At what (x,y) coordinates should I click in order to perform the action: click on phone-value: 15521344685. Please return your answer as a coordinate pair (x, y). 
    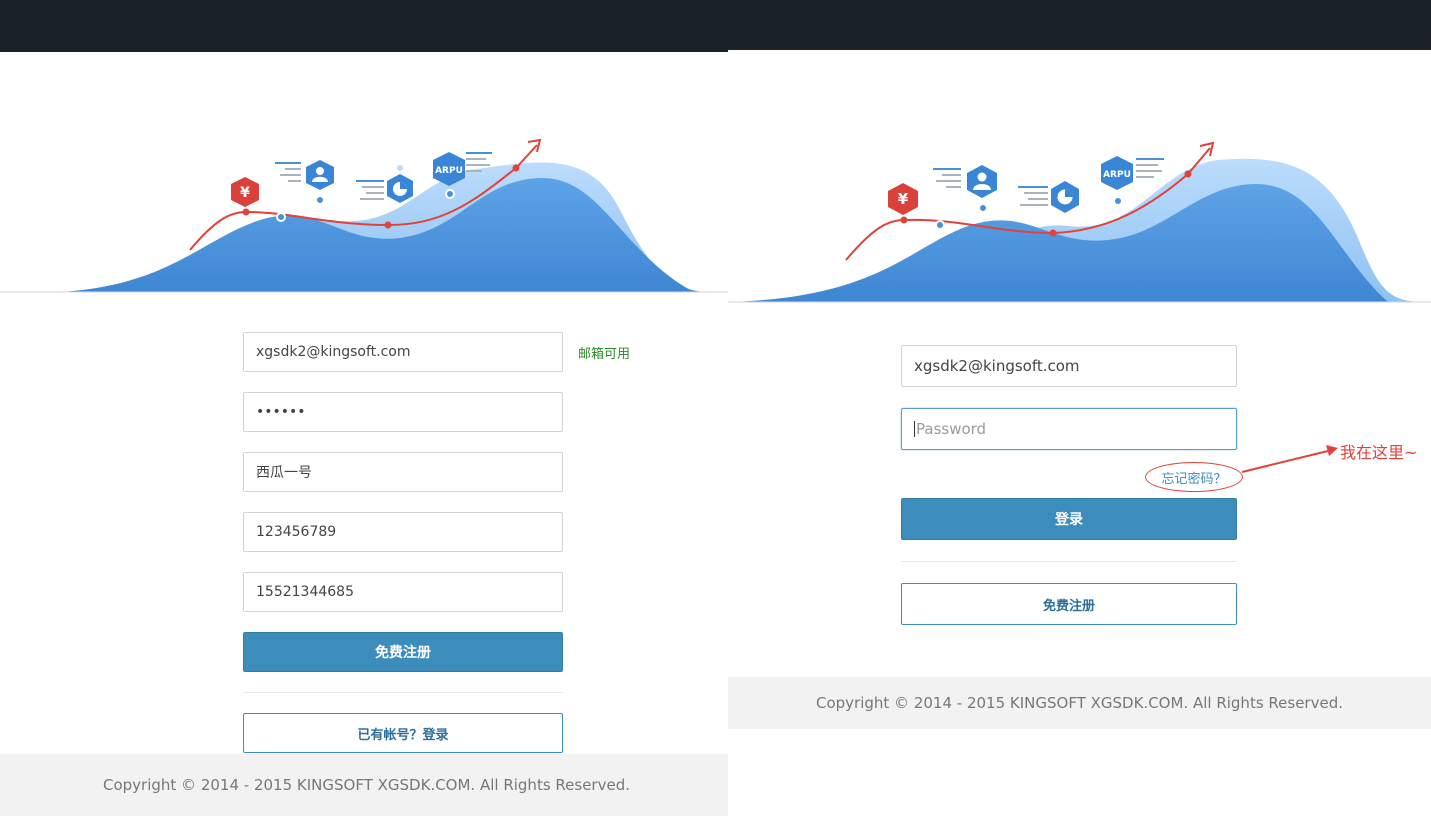
    Looking at the image, I should click on (305, 592).